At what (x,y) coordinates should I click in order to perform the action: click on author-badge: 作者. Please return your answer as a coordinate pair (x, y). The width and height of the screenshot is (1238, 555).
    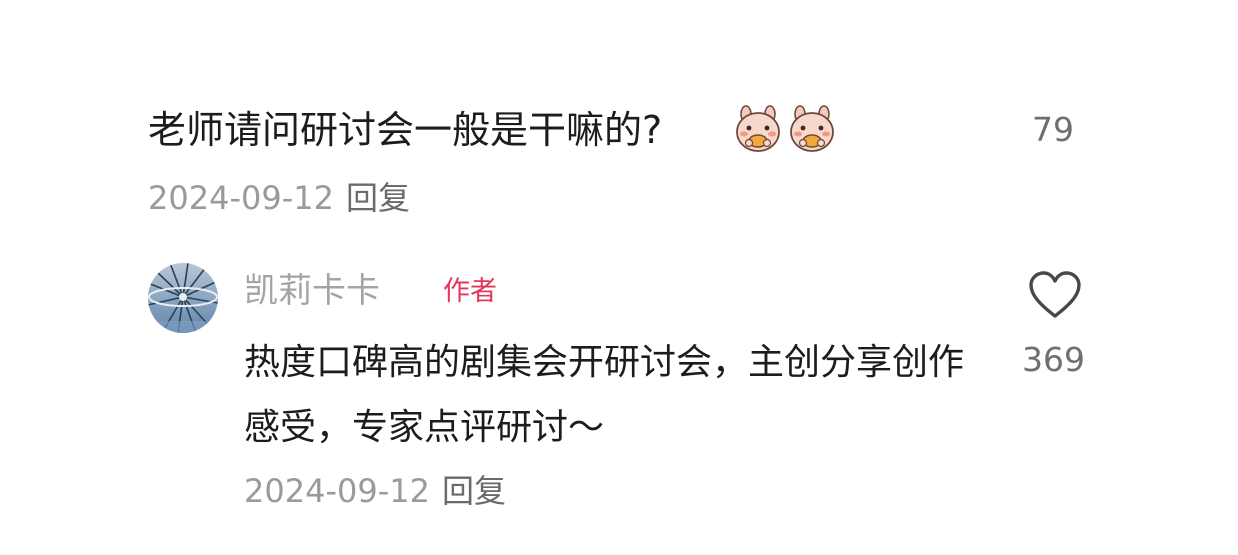
    Looking at the image, I should click on (470, 291).